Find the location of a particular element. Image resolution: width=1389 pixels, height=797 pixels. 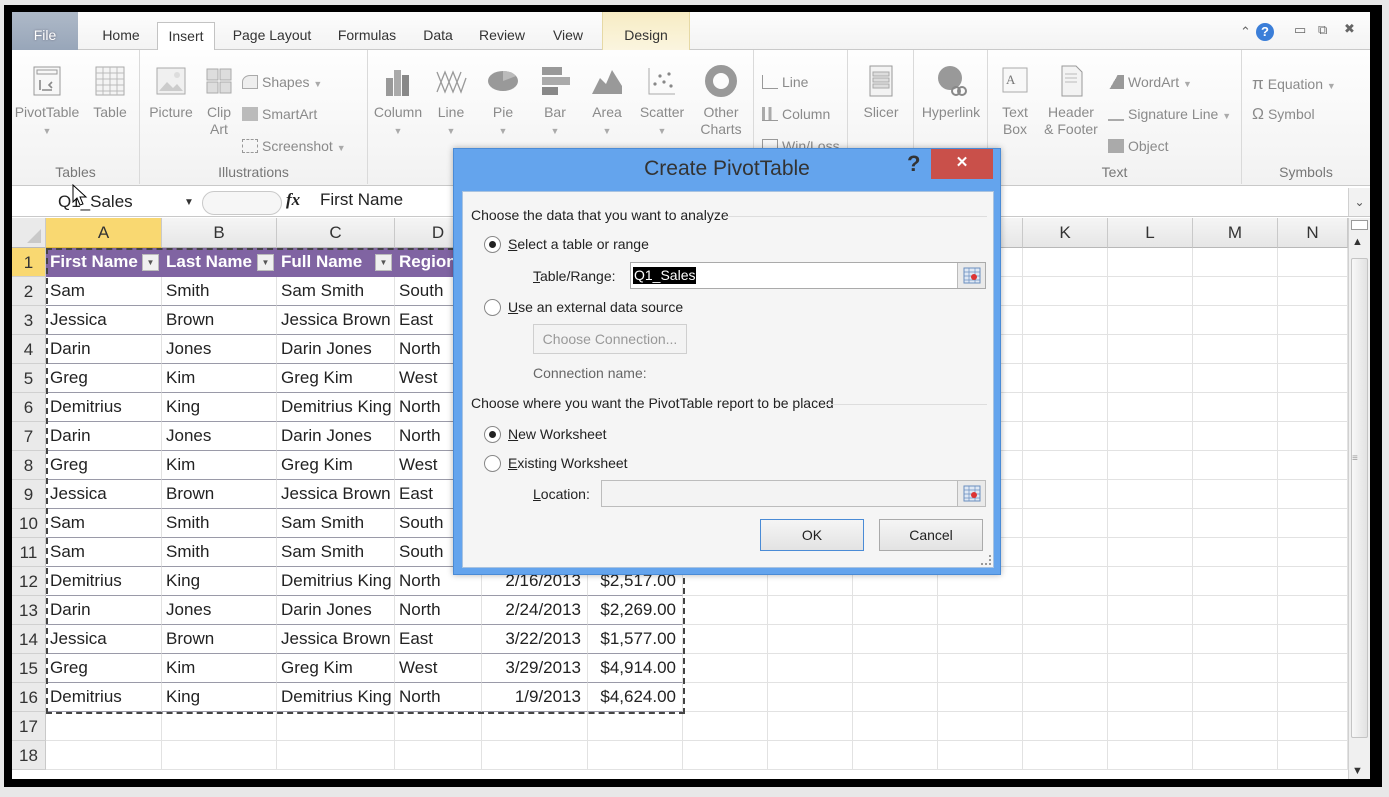

cell-m16 is located at coordinates (1235, 697).